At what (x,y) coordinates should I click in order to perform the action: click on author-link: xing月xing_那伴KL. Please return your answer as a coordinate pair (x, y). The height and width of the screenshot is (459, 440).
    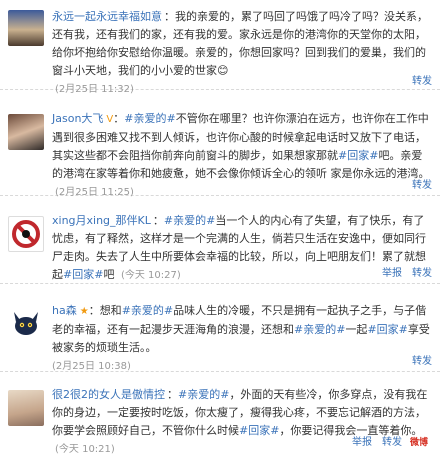
    Looking at the image, I should click on (101, 220).